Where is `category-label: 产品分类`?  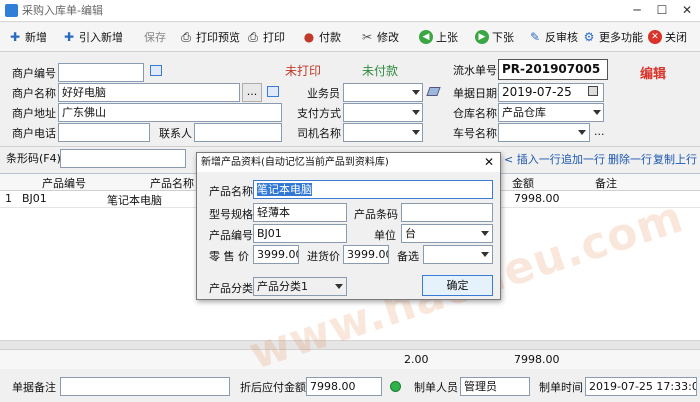
category-label: 产品分类 is located at coordinates (231, 288).